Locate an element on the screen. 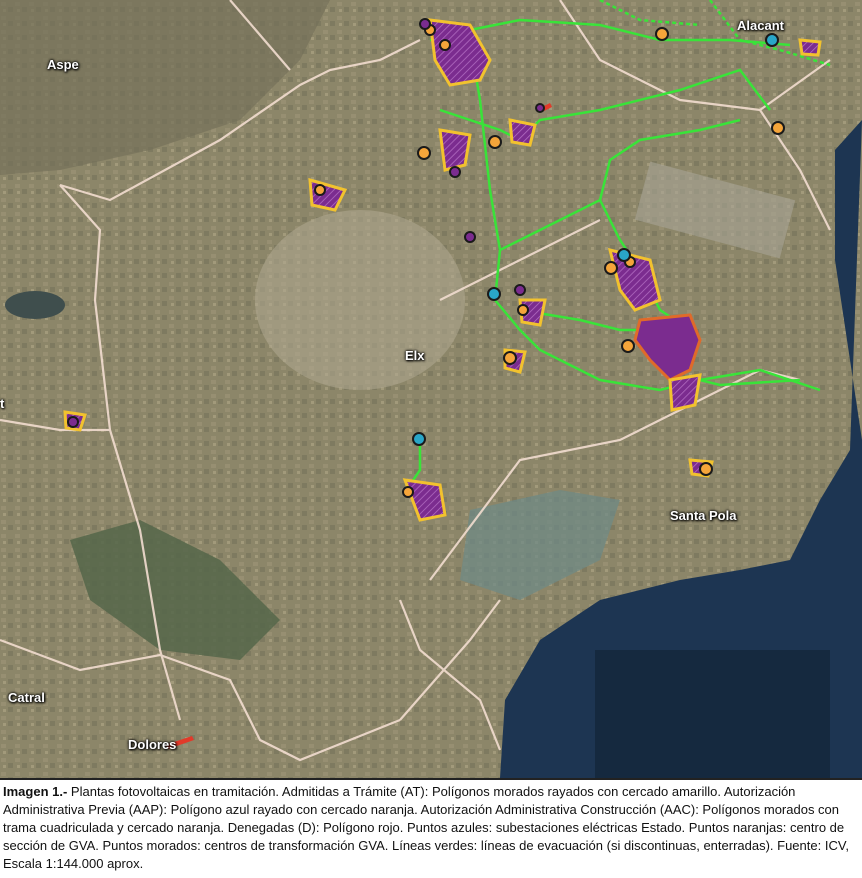 The image size is (862, 878). sea-dark-area is located at coordinates (712, 714).